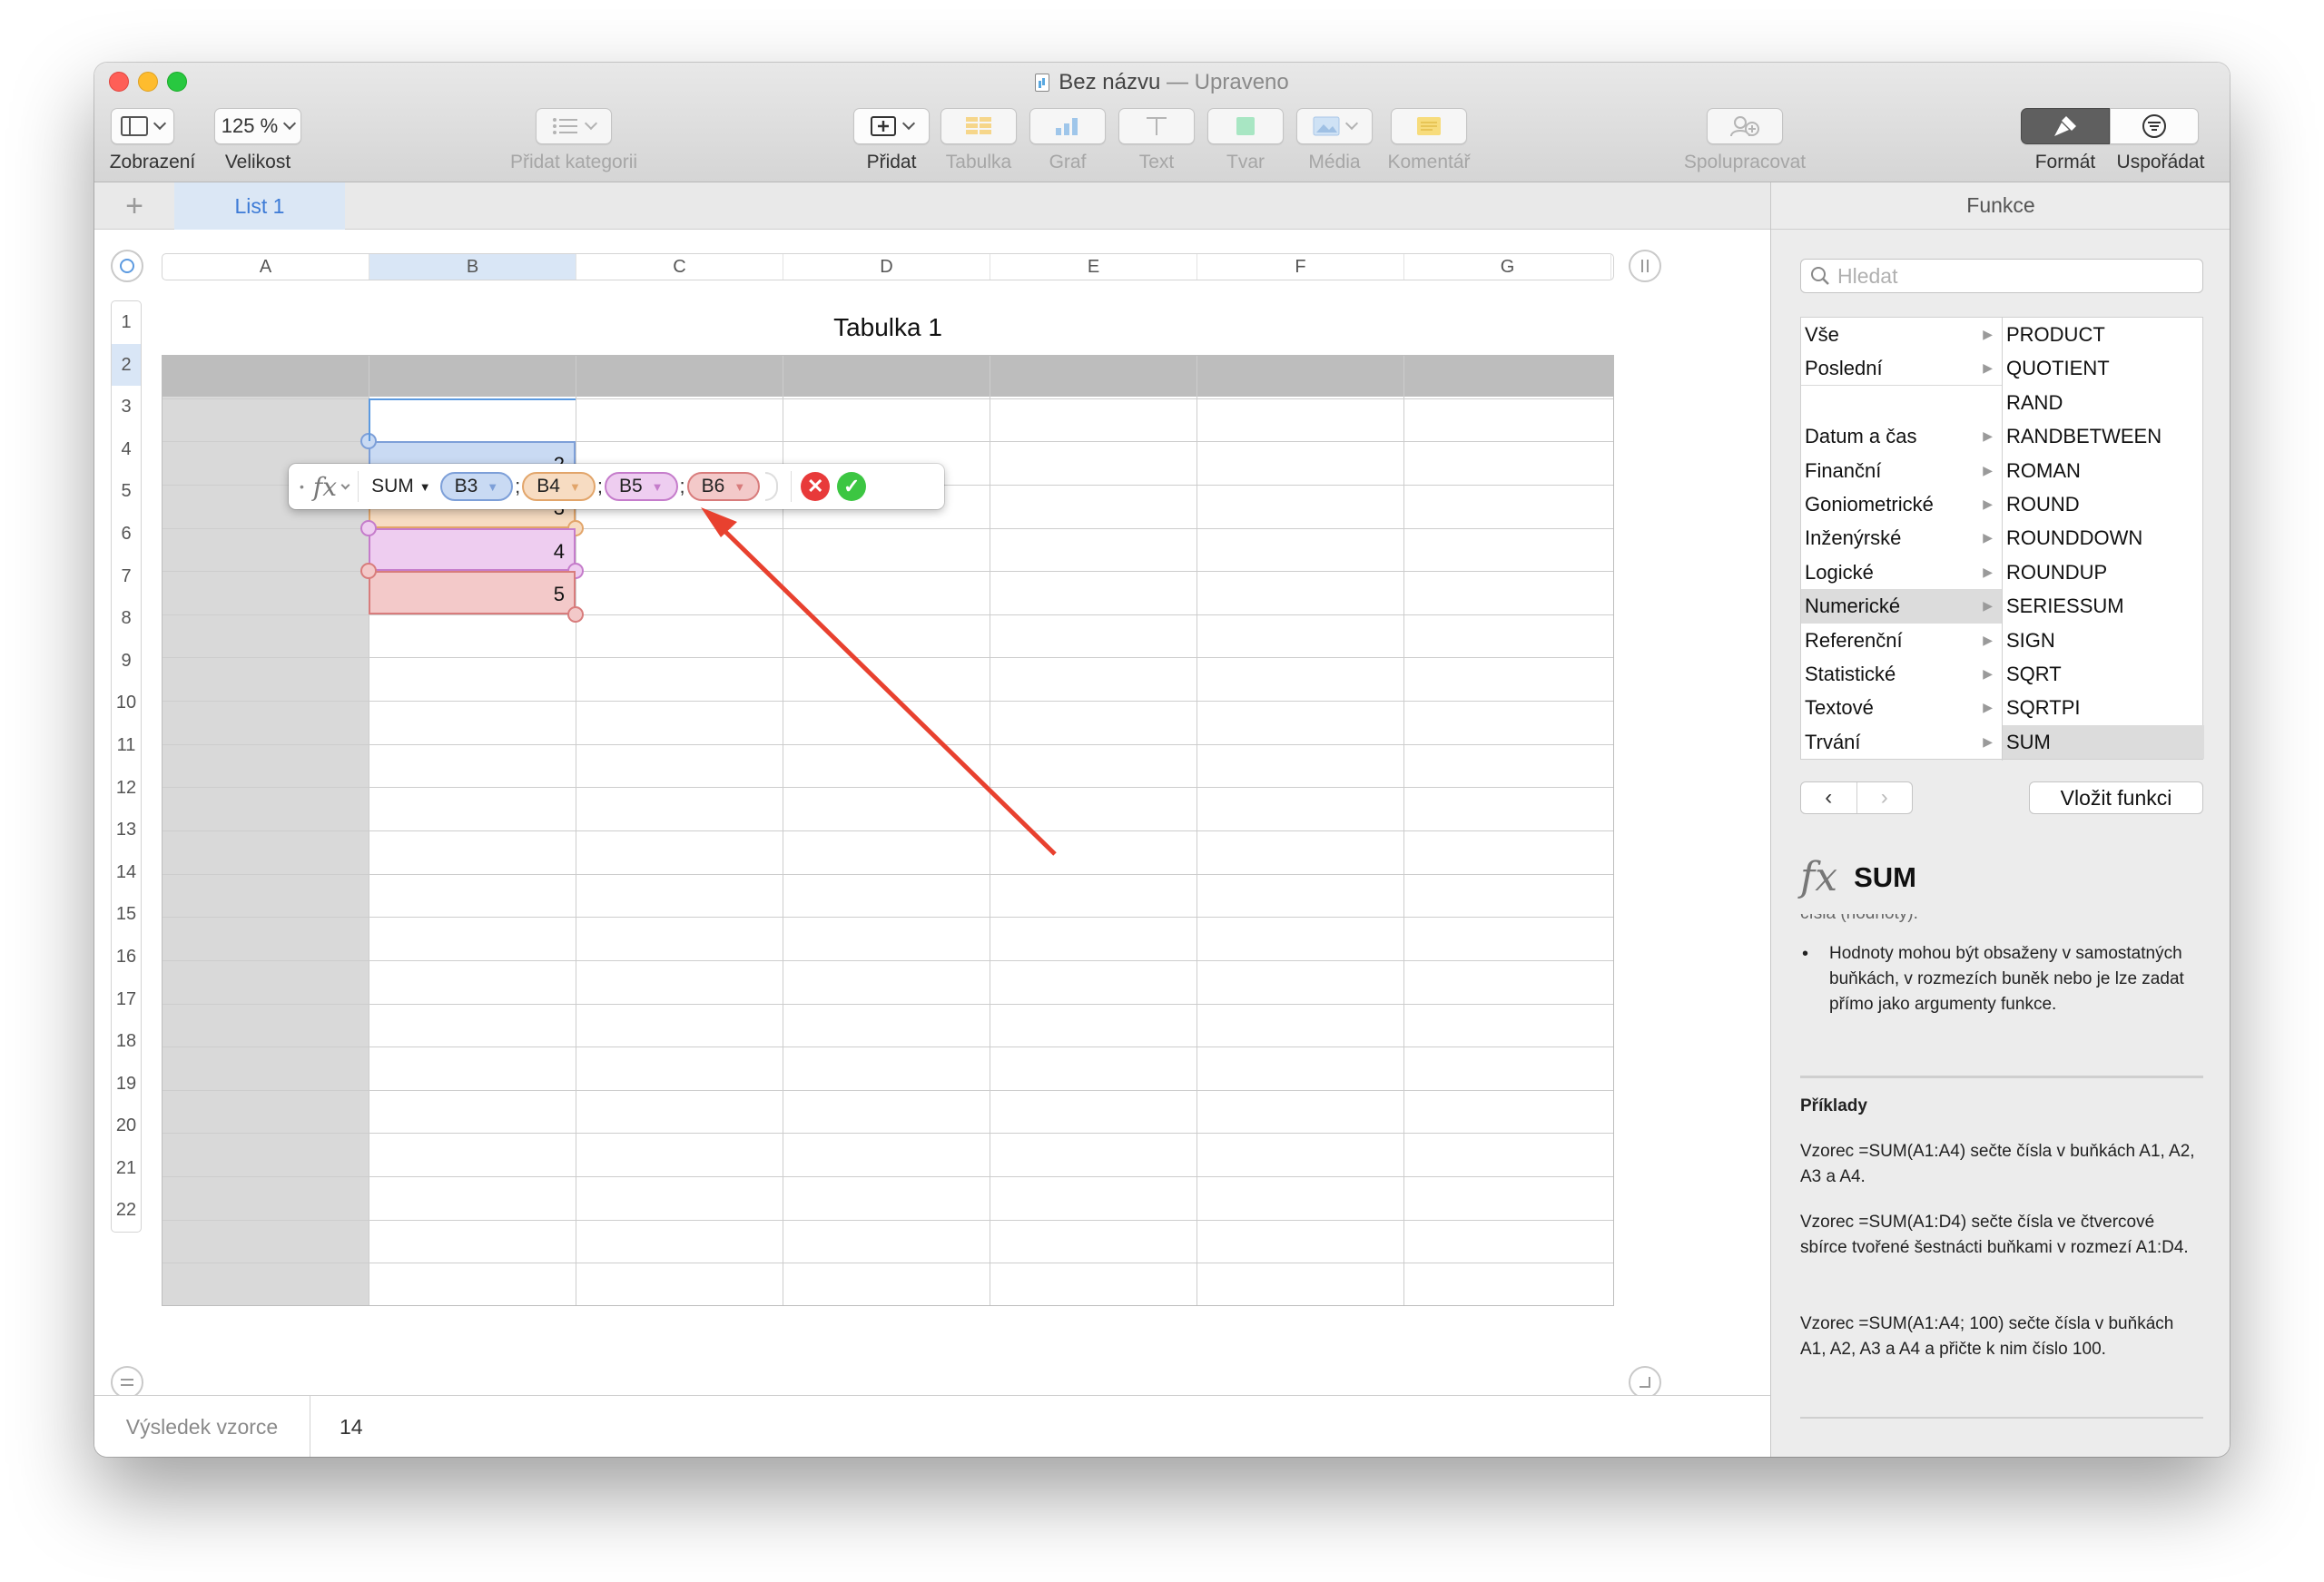 This screenshot has height=1582, width=2324. What do you see at coordinates (2103, 674) in the screenshot?
I see `function-item: SQRT` at bounding box center [2103, 674].